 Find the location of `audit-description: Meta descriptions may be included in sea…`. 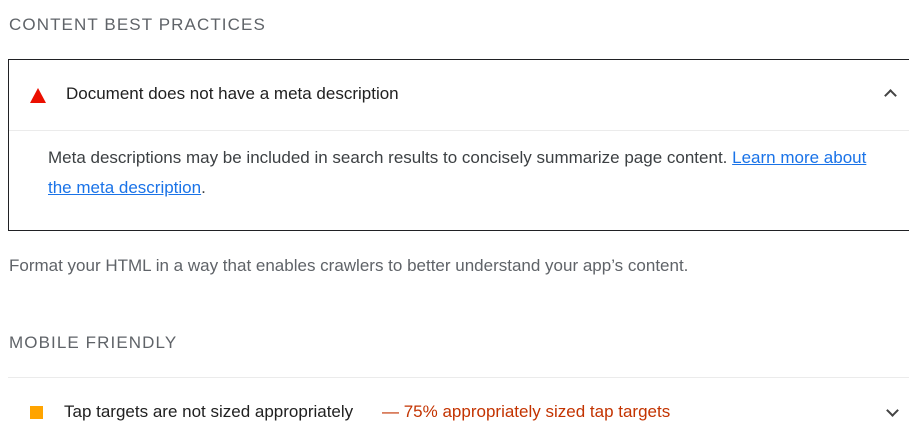

audit-description: Meta descriptions may be included in sea… is located at coordinates (463, 173).